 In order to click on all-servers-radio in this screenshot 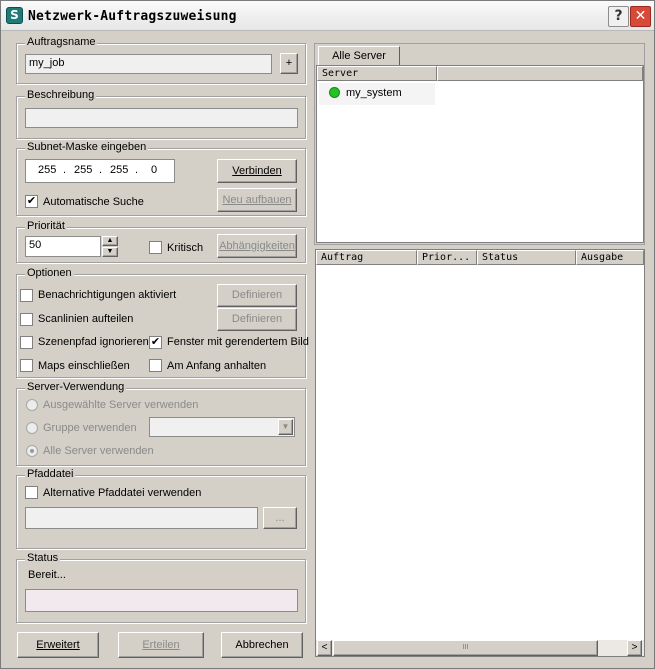, I will do `click(32, 451)`.